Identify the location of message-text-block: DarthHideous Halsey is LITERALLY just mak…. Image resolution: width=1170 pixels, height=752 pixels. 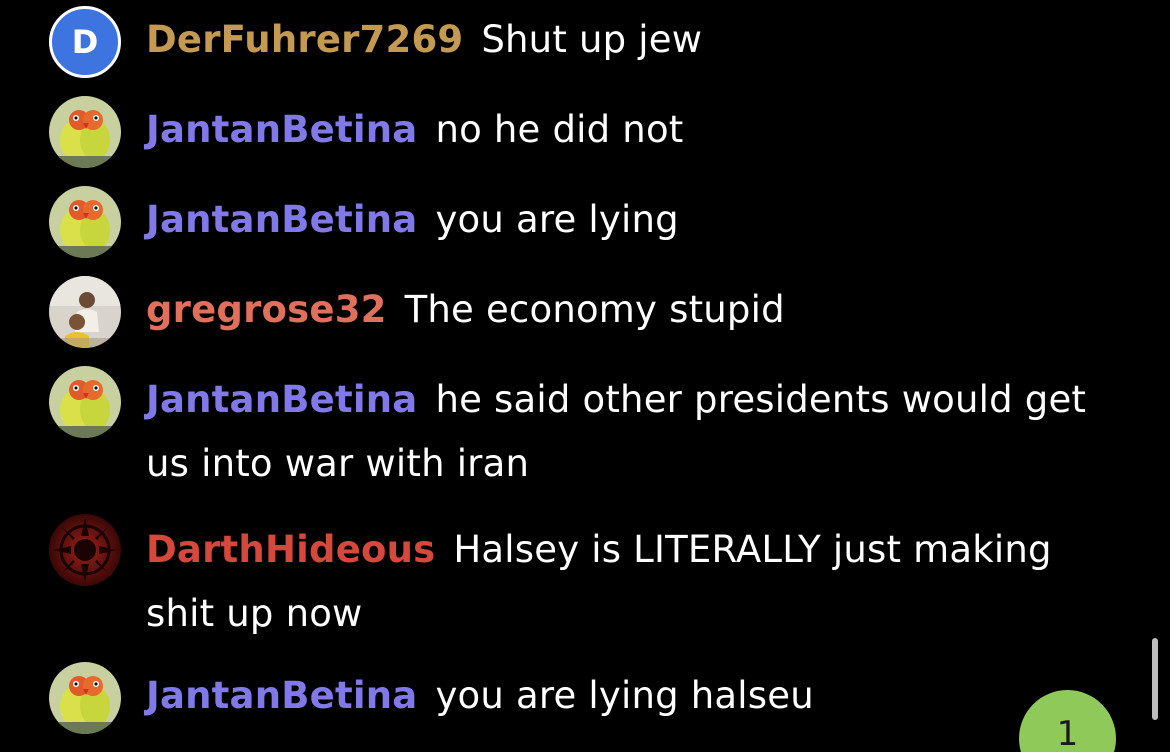
(636, 582).